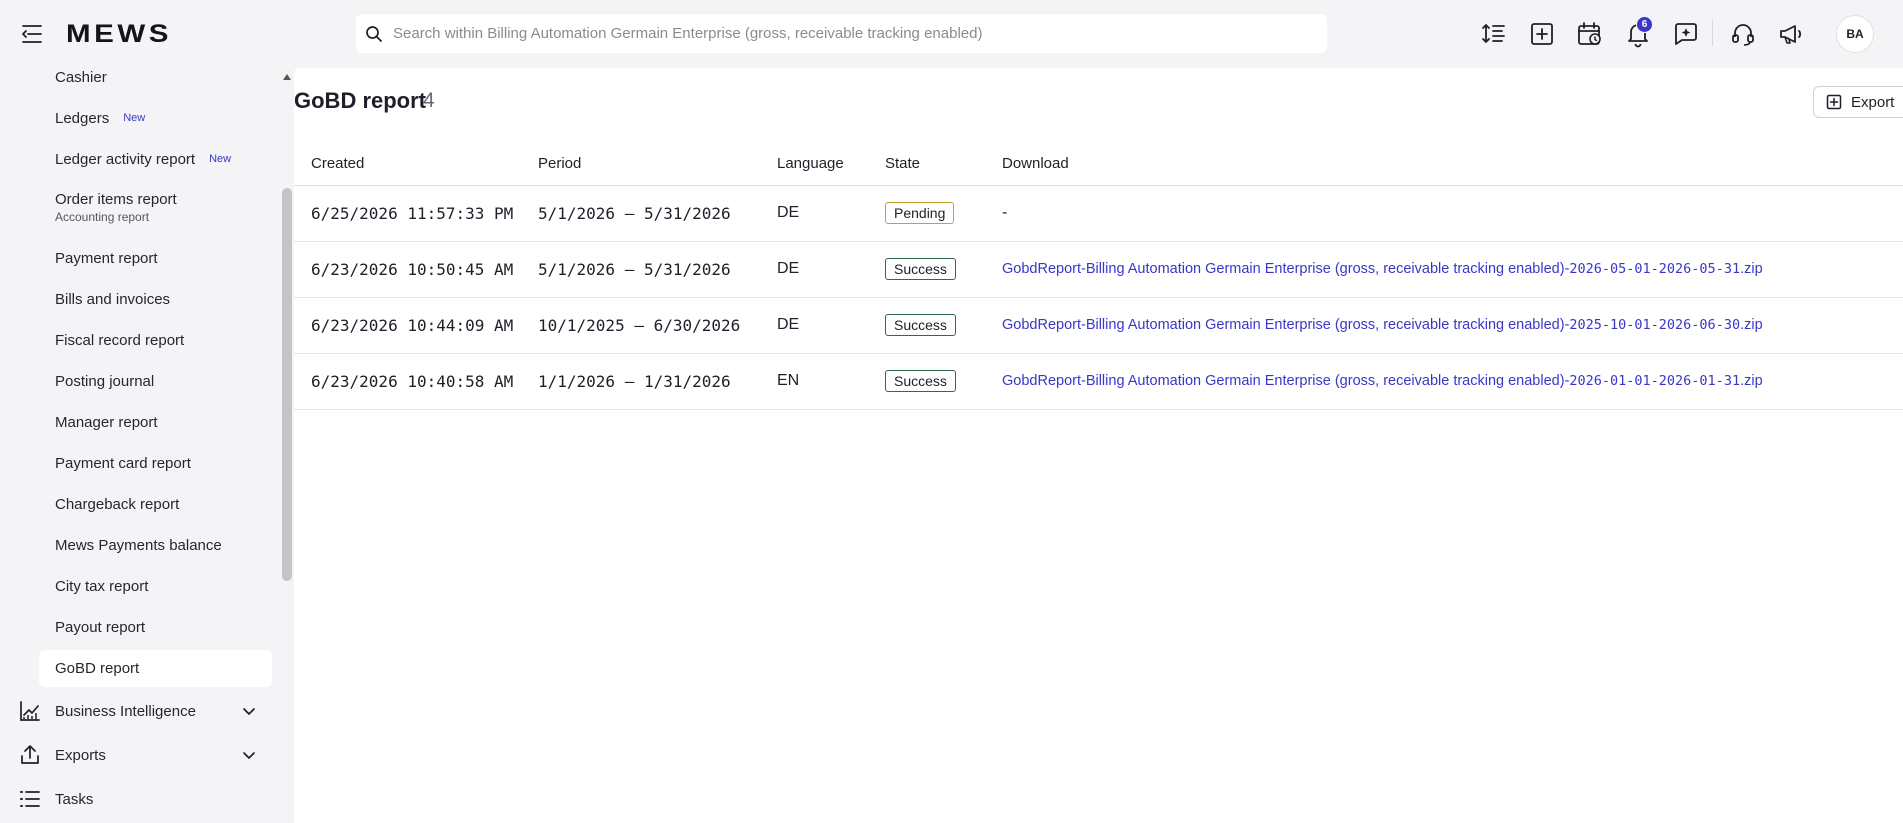 The height and width of the screenshot is (823, 1903). What do you see at coordinates (1644, 24) in the screenshot?
I see `notification-count-badge: 6` at bounding box center [1644, 24].